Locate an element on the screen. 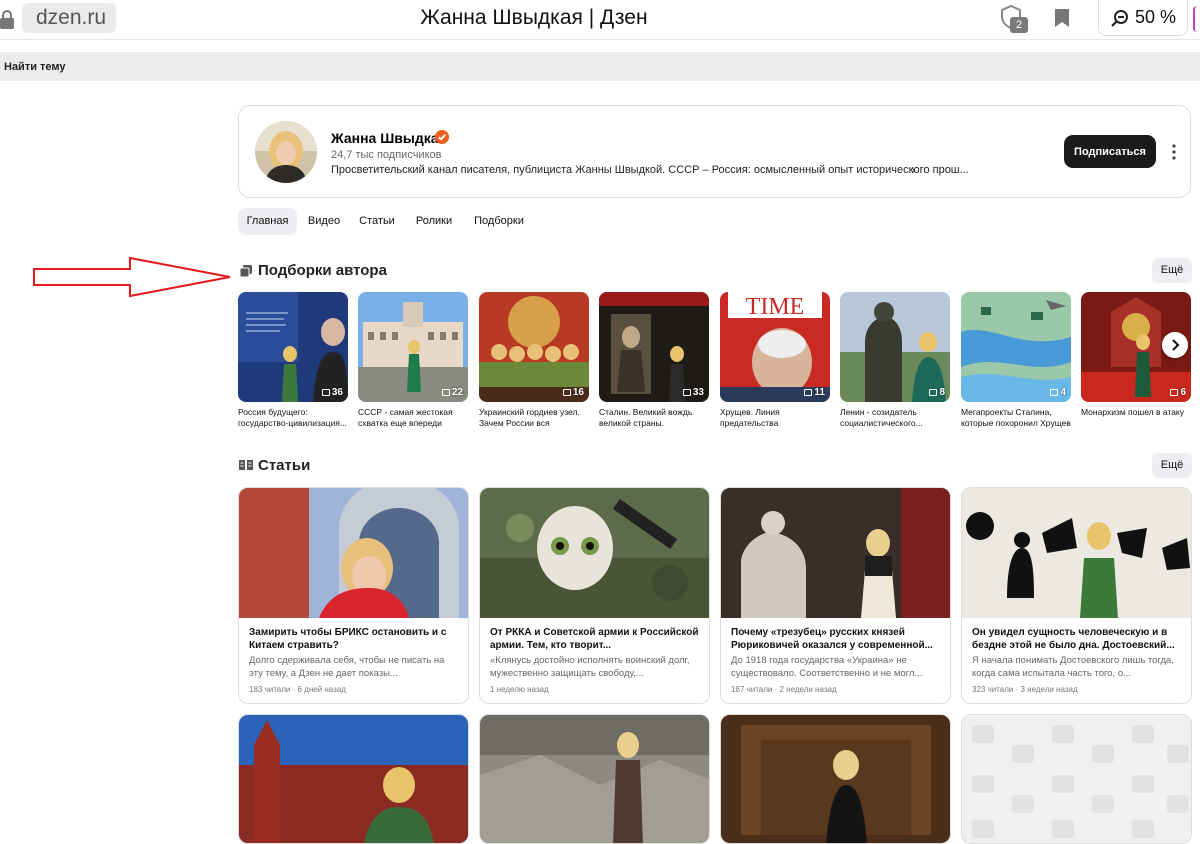 The height and width of the screenshot is (844, 1200). chevron-right-icon: › is located at coordinates (913, 169).